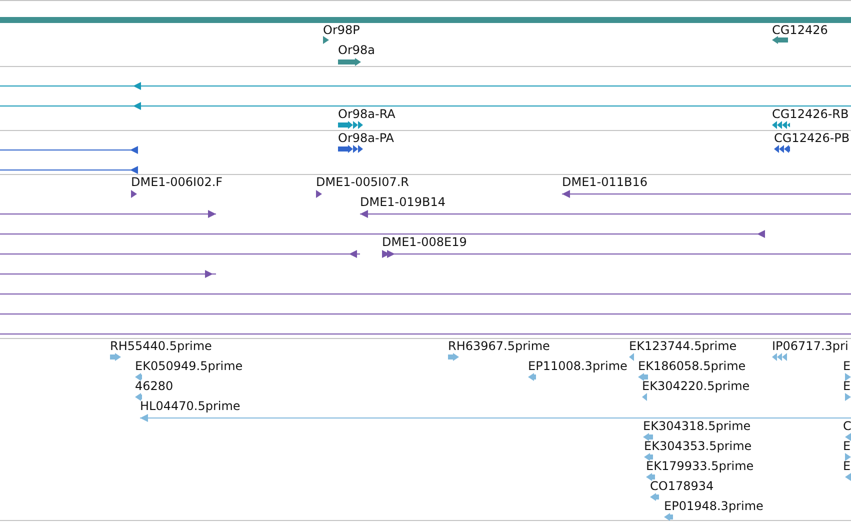 The image size is (851, 522). What do you see at coordinates (605, 182) in the screenshot?
I see `feature-label: DME1-011B16` at bounding box center [605, 182].